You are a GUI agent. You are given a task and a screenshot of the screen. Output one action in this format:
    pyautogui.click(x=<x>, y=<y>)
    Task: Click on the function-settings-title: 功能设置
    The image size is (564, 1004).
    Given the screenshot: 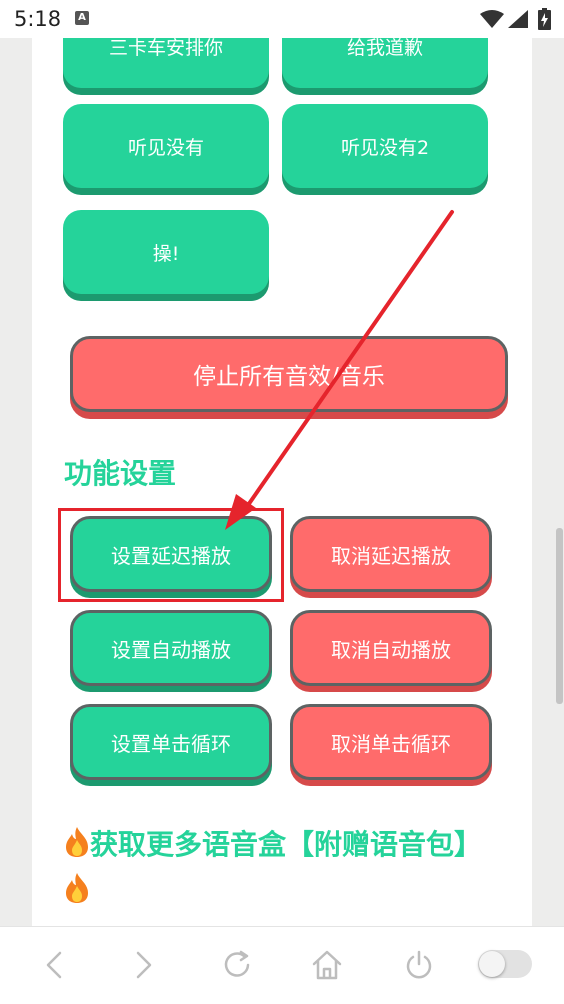 What is the action you would take?
    pyautogui.click(x=120, y=473)
    